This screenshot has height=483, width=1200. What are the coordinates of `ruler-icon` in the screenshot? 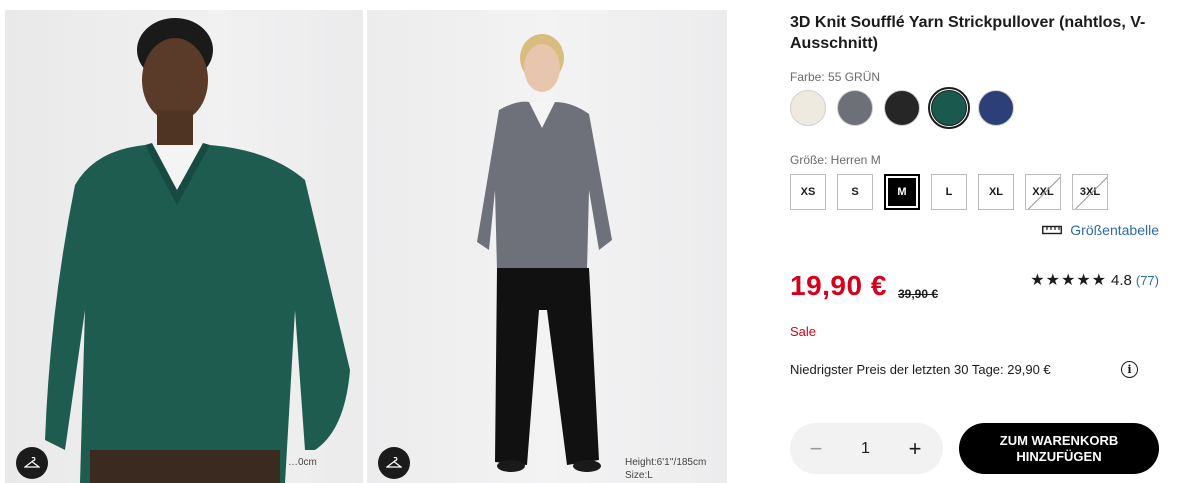 It's located at (1052, 230).